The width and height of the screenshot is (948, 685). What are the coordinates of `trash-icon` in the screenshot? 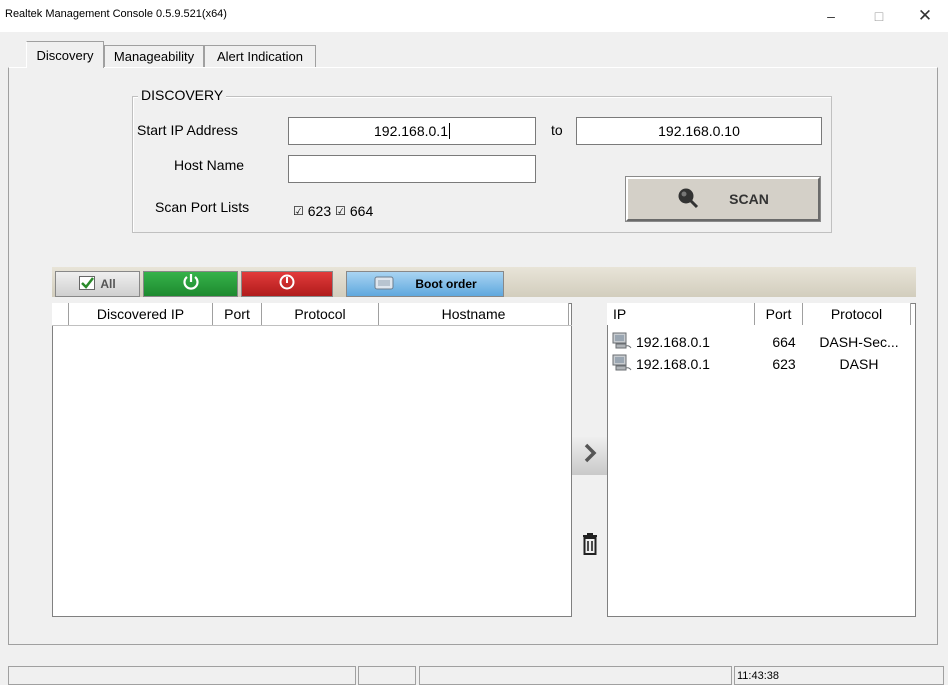 It's located at (590, 545).